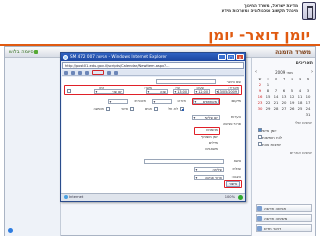  What do you see at coordinates (259, 218) in the screenshot?
I see `task-icon` at bounding box center [259, 218].